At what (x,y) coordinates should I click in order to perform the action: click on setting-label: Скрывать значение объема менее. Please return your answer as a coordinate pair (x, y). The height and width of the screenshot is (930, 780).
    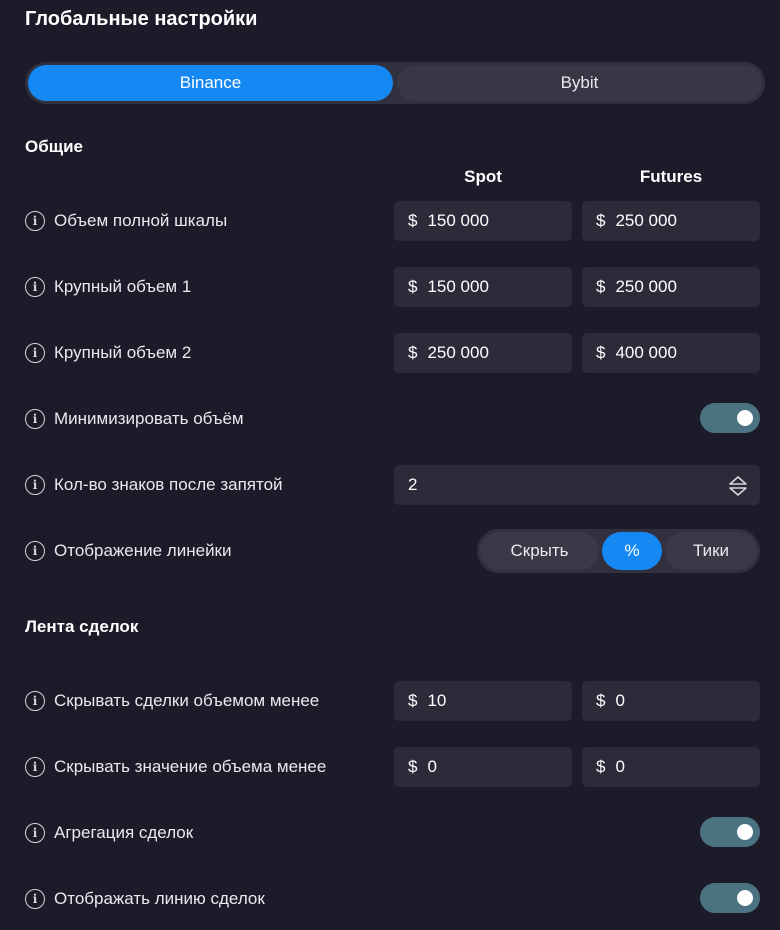
    Looking at the image, I should click on (190, 766).